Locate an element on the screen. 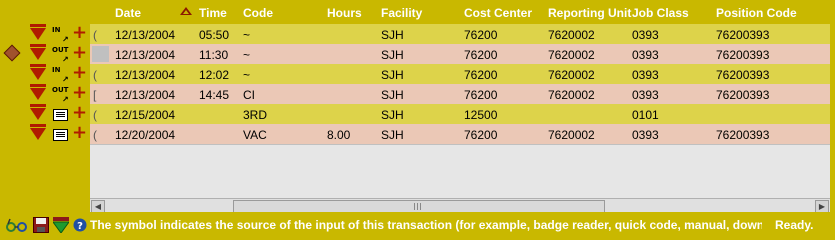 The width and height of the screenshot is (835, 240). cell-time: 12:02 is located at coordinates (214, 75).